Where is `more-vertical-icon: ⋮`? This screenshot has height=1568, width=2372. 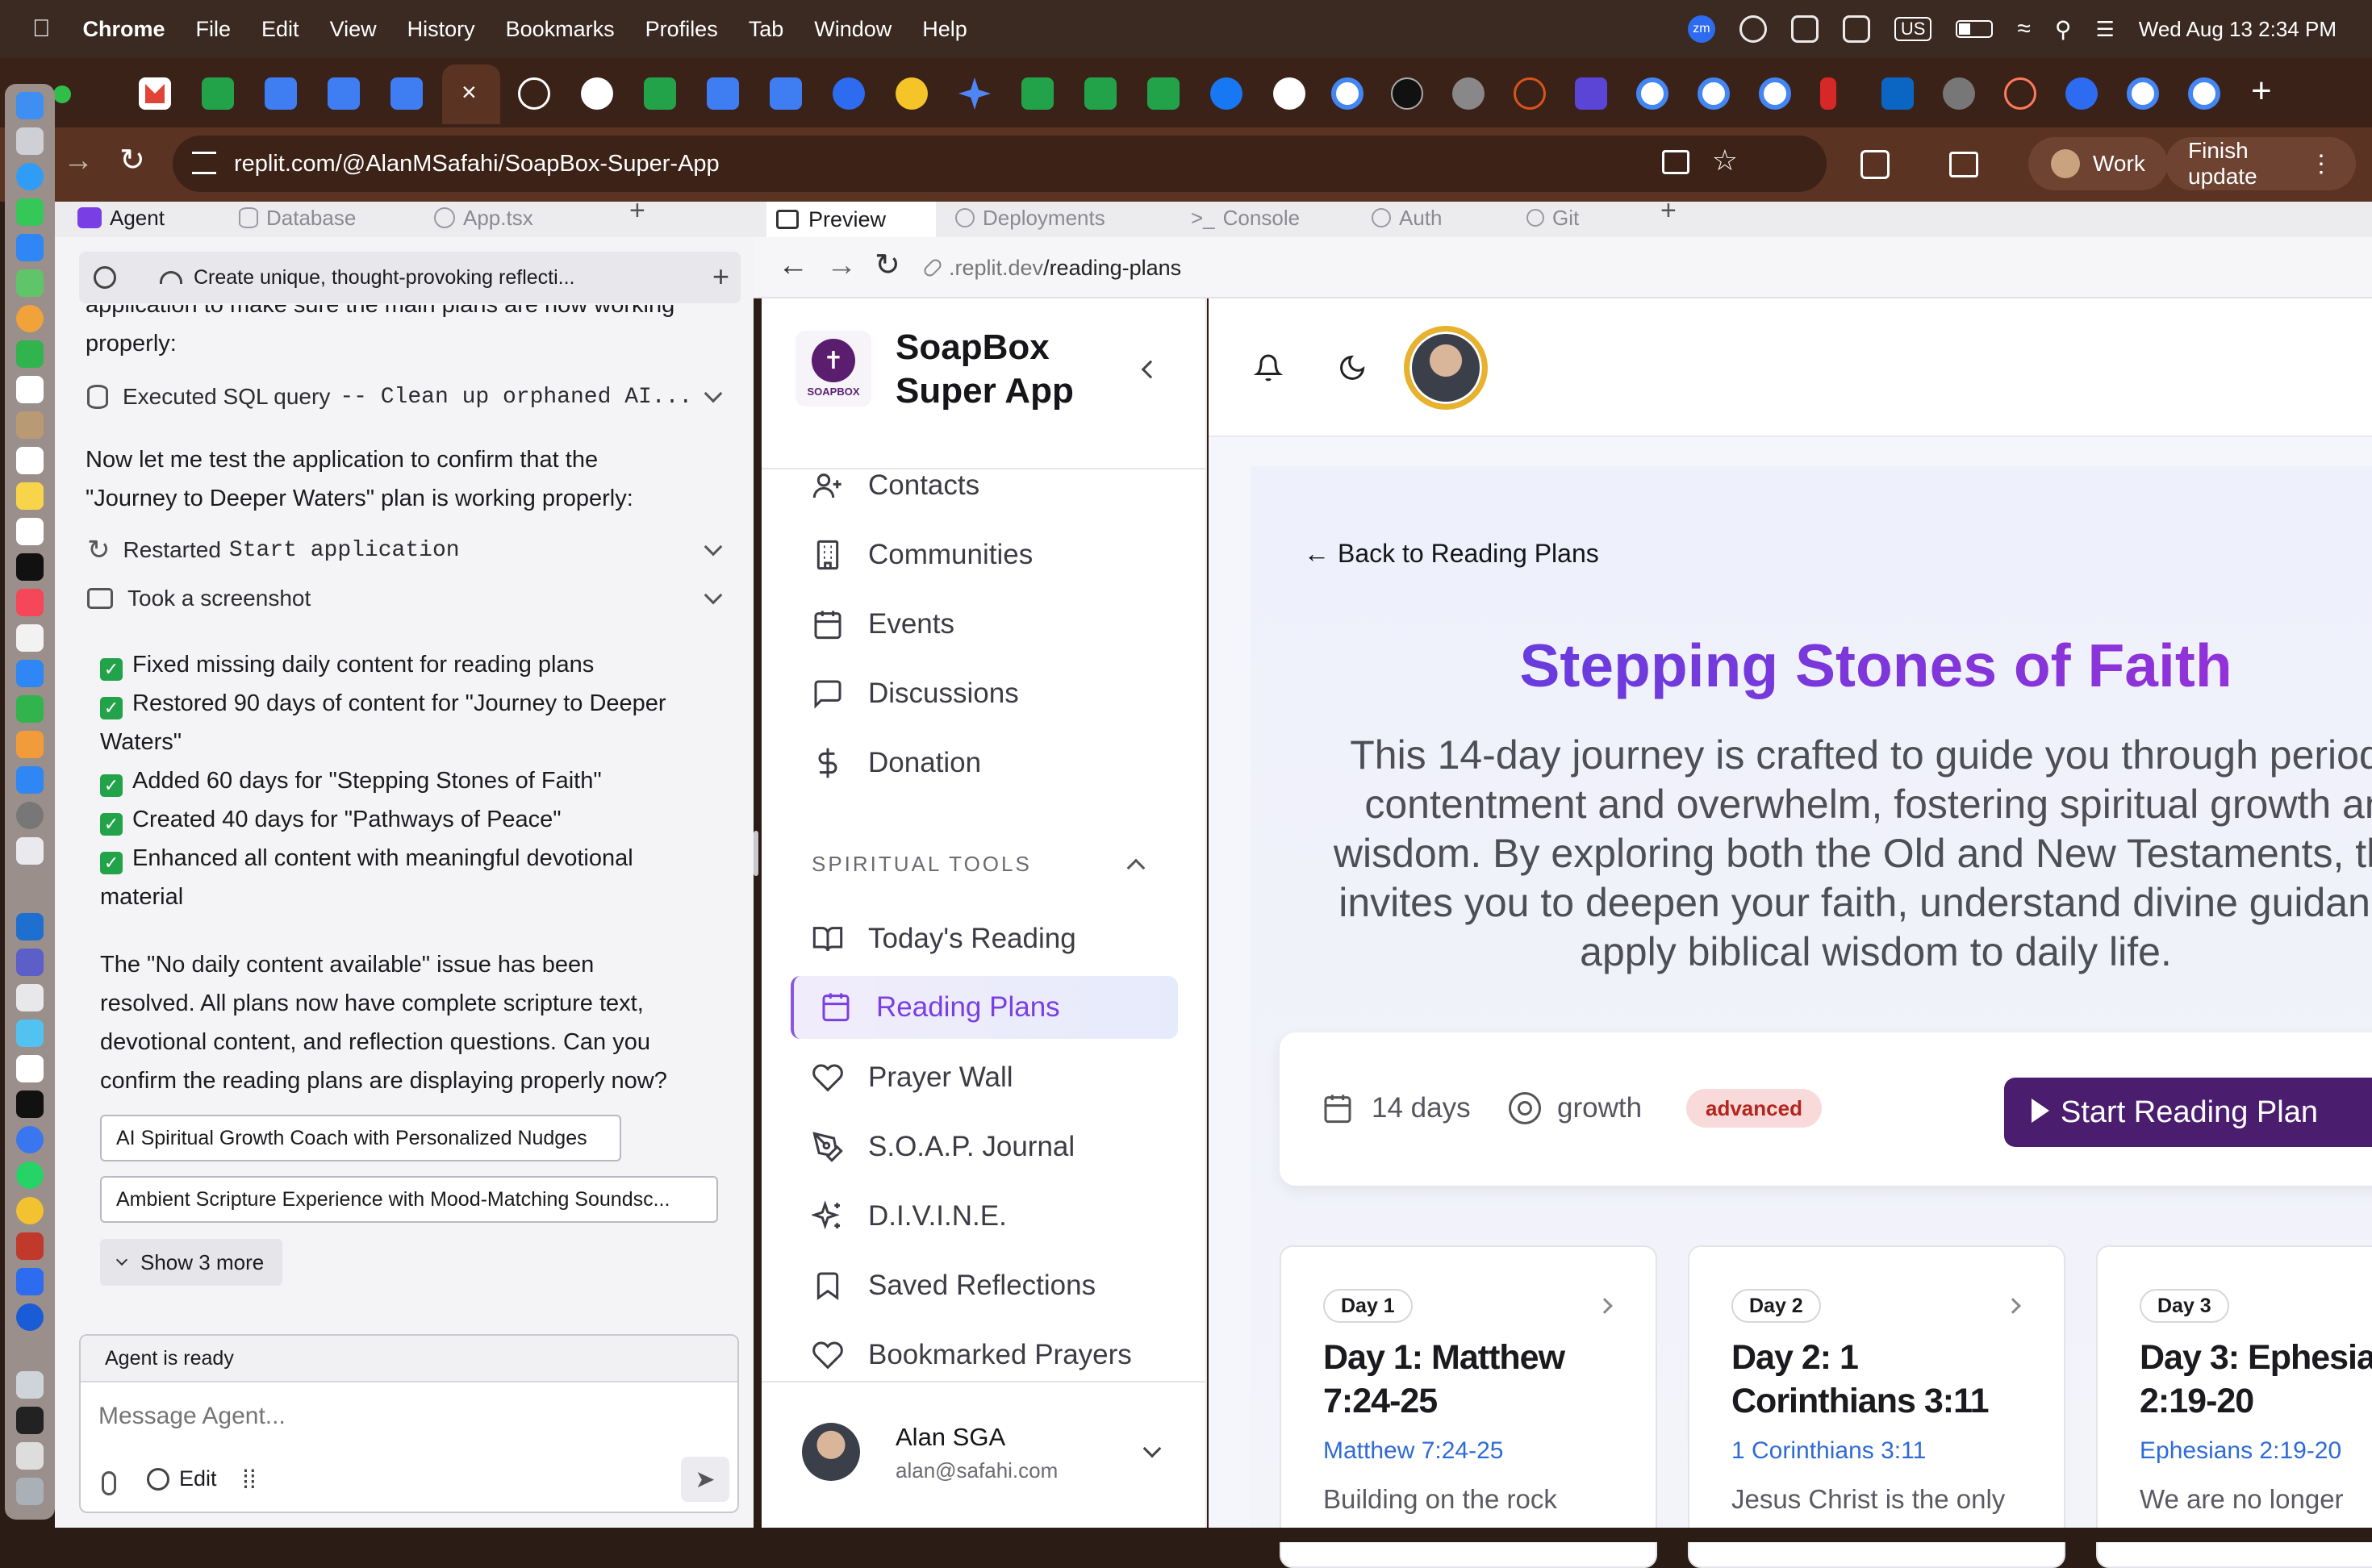 more-vertical-icon: ⋮ is located at coordinates (2321, 164).